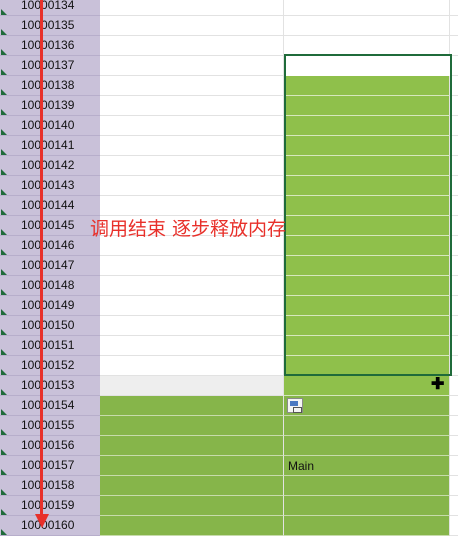  What do you see at coordinates (50, 26) in the screenshot?
I see `row-header: 10000135` at bounding box center [50, 26].